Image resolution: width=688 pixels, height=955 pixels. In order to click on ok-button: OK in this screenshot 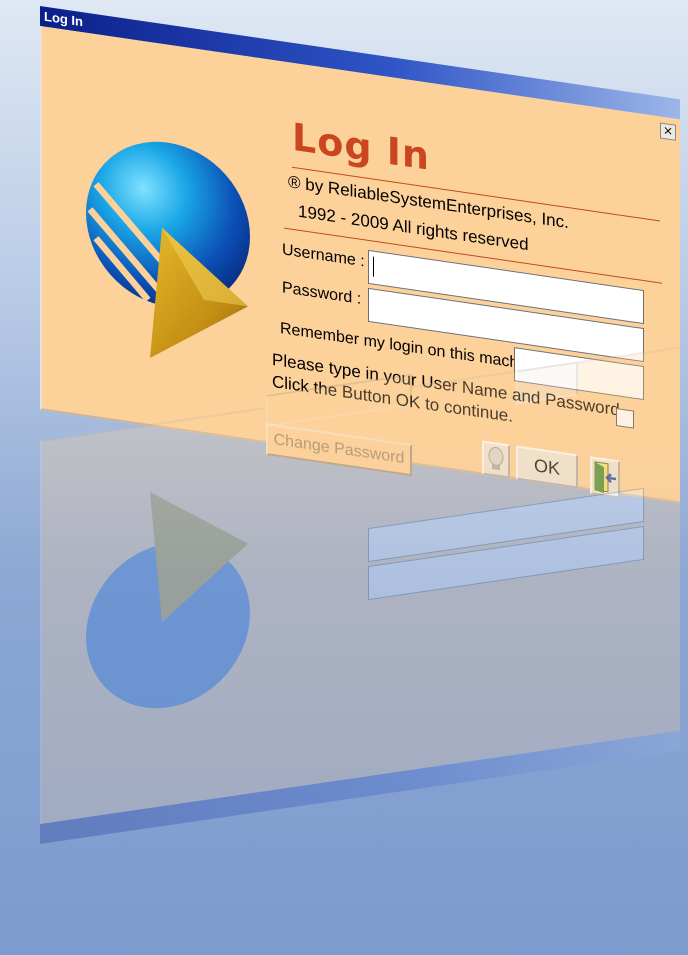, I will do `click(547, 467)`.